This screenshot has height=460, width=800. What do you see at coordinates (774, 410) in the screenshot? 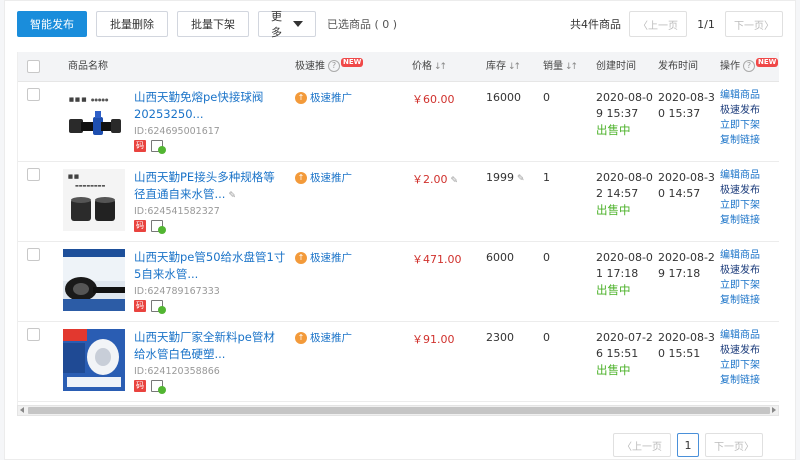
I see `scroll-right-arrow-icon` at bounding box center [774, 410].